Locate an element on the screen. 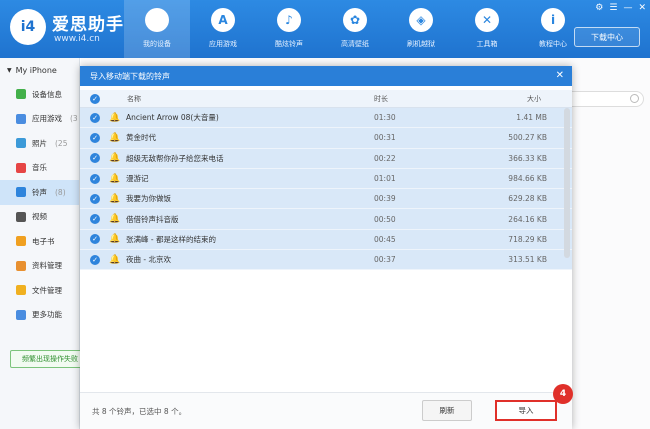 The width and height of the screenshot is (650, 429). sidebar-item-count: (8) is located at coordinates (60, 192).